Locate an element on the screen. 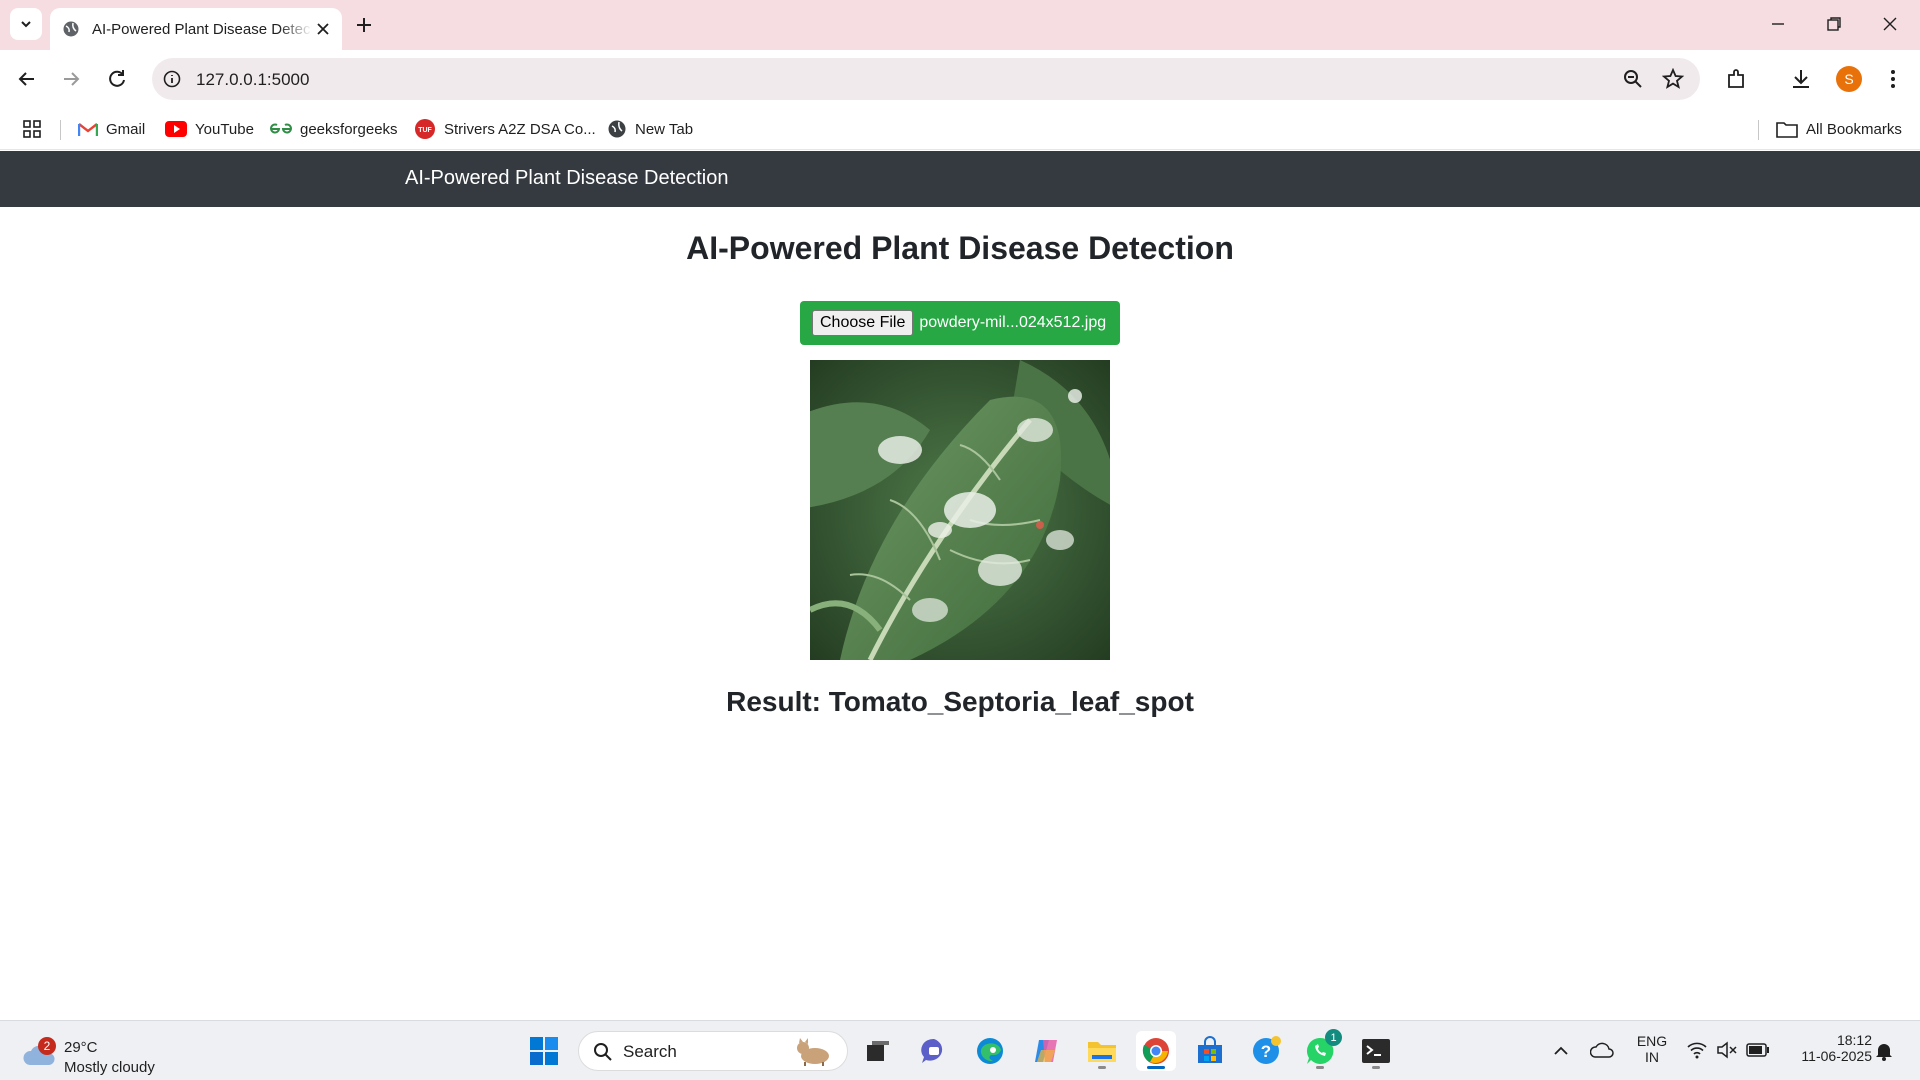  new-tab-plus-icon is located at coordinates (364, 25).